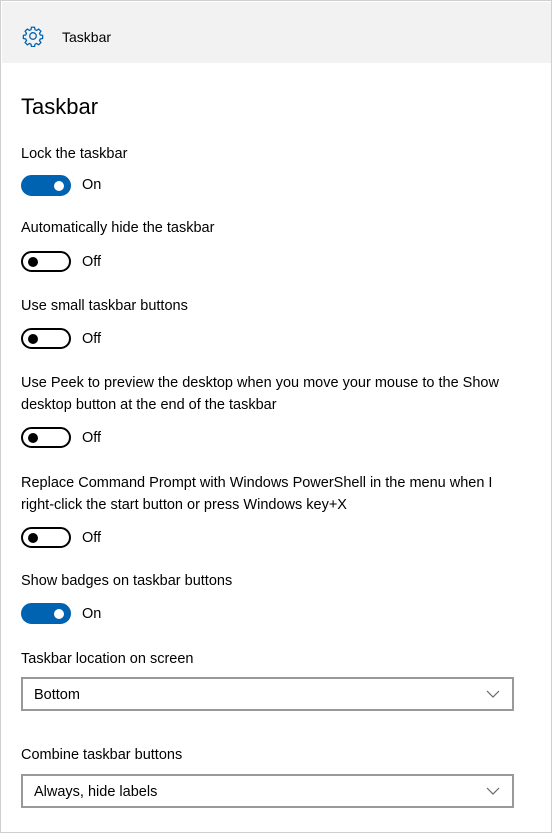 Image resolution: width=552 pixels, height=833 pixels. Describe the element at coordinates (60, 106) in the screenshot. I see `page-title: Taskbar` at that location.